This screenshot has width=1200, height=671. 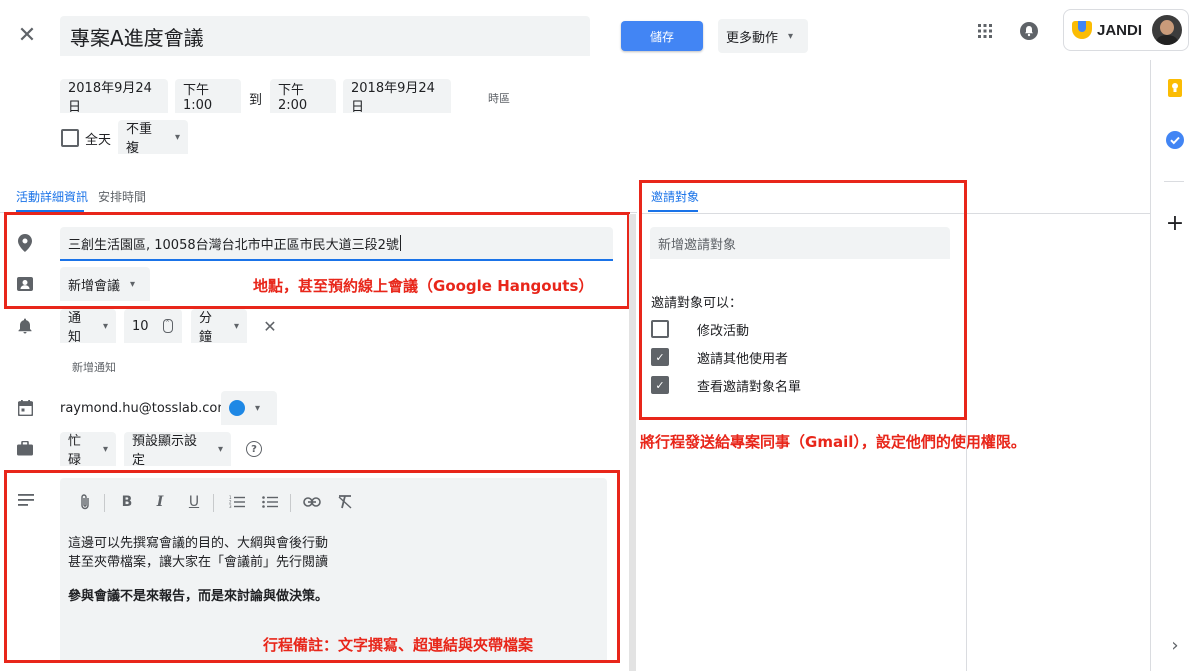 What do you see at coordinates (662, 36) in the screenshot?
I see `save-button: 儲存` at bounding box center [662, 36].